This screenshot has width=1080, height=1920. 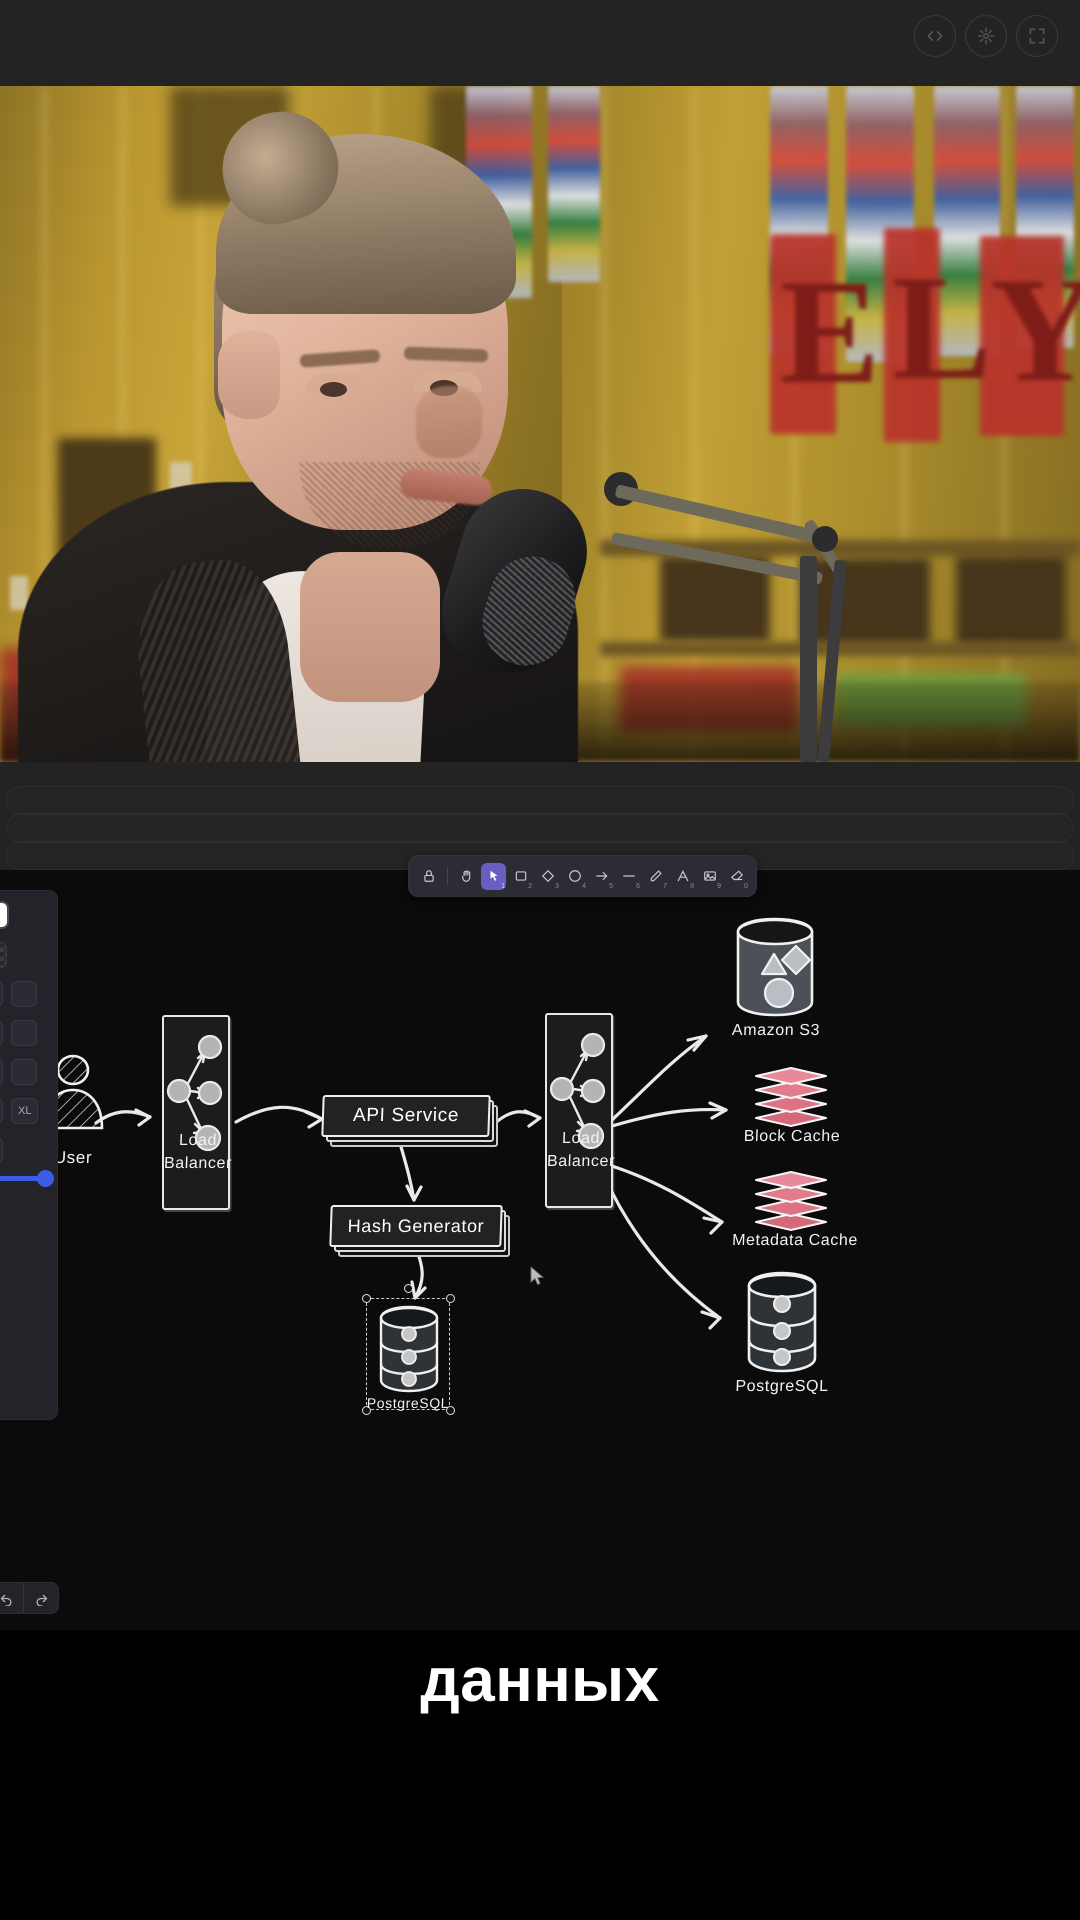 I want to click on history-controls, so click(x=29, y=1598).